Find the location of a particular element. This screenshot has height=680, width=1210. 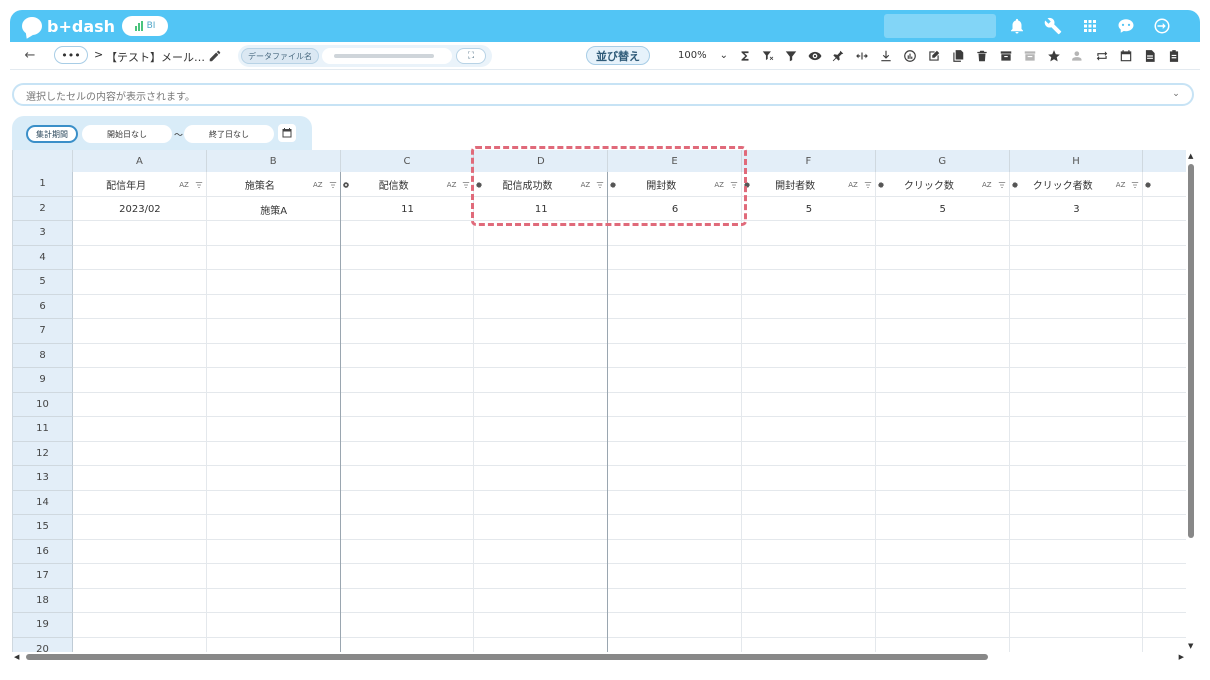

back-button: ← is located at coordinates (30, 56).